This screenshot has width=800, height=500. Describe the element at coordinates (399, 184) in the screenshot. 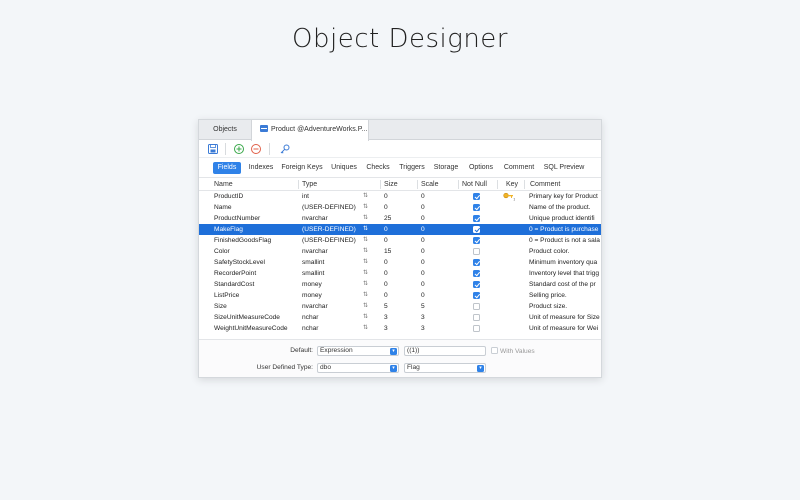

I see `column-header-size: Size` at that location.